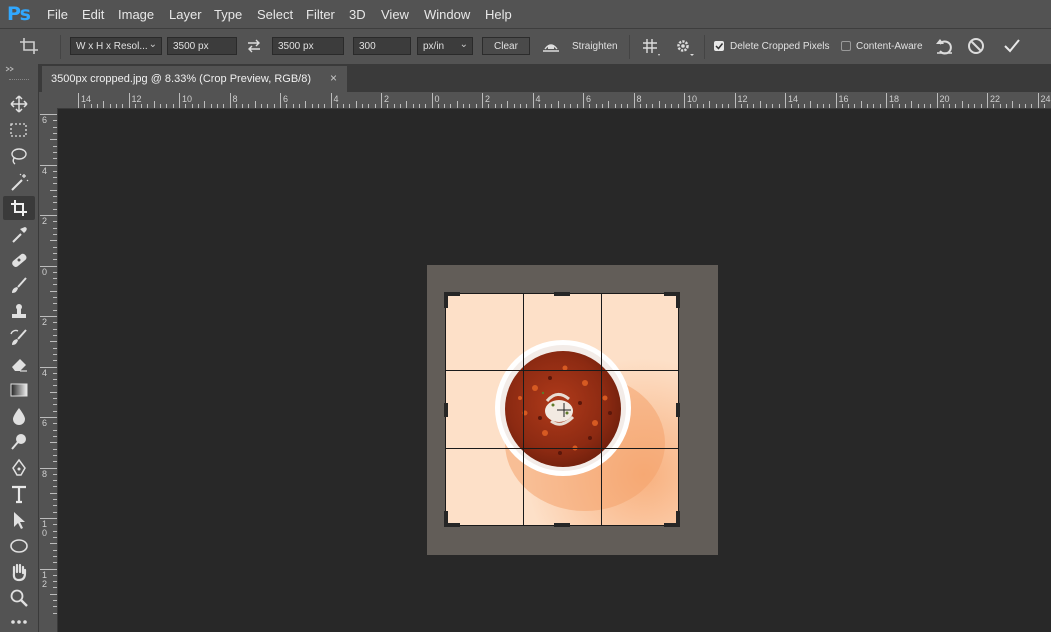 Image resolution: width=1051 pixels, height=632 pixels. Describe the element at coordinates (48, 370) in the screenshot. I see `vertical-ruler: 6 4 2 0 2 4 6 8 1 0 1 2` at that location.